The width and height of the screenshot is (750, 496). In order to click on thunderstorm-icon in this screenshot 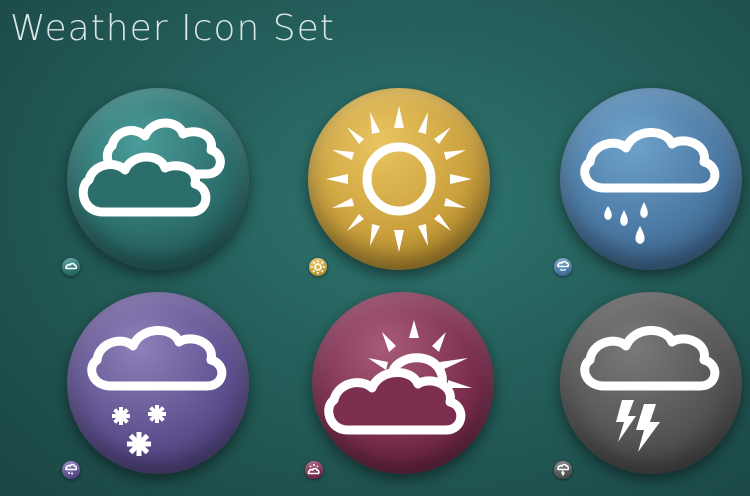, I will do `click(651, 383)`.